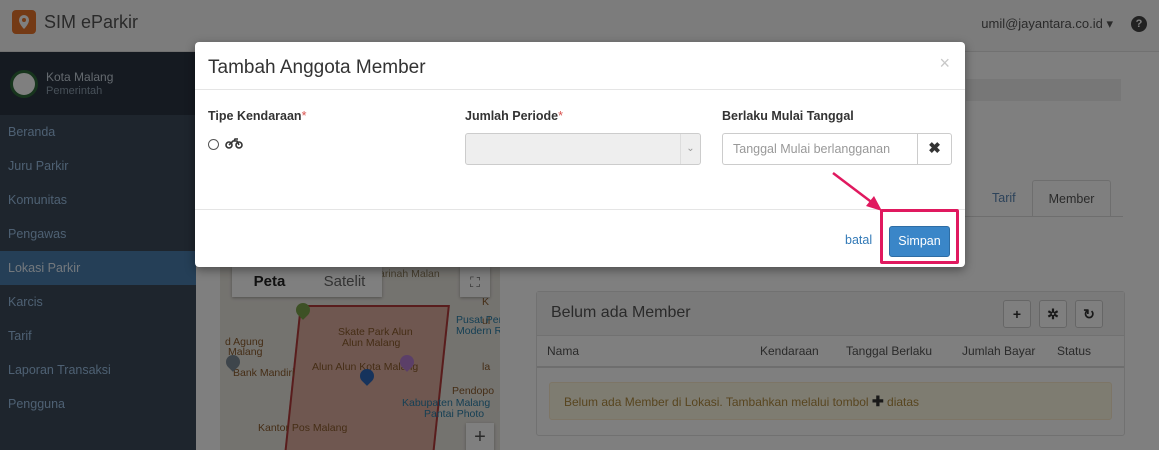  I want to click on motorcycle-icon, so click(234, 144).